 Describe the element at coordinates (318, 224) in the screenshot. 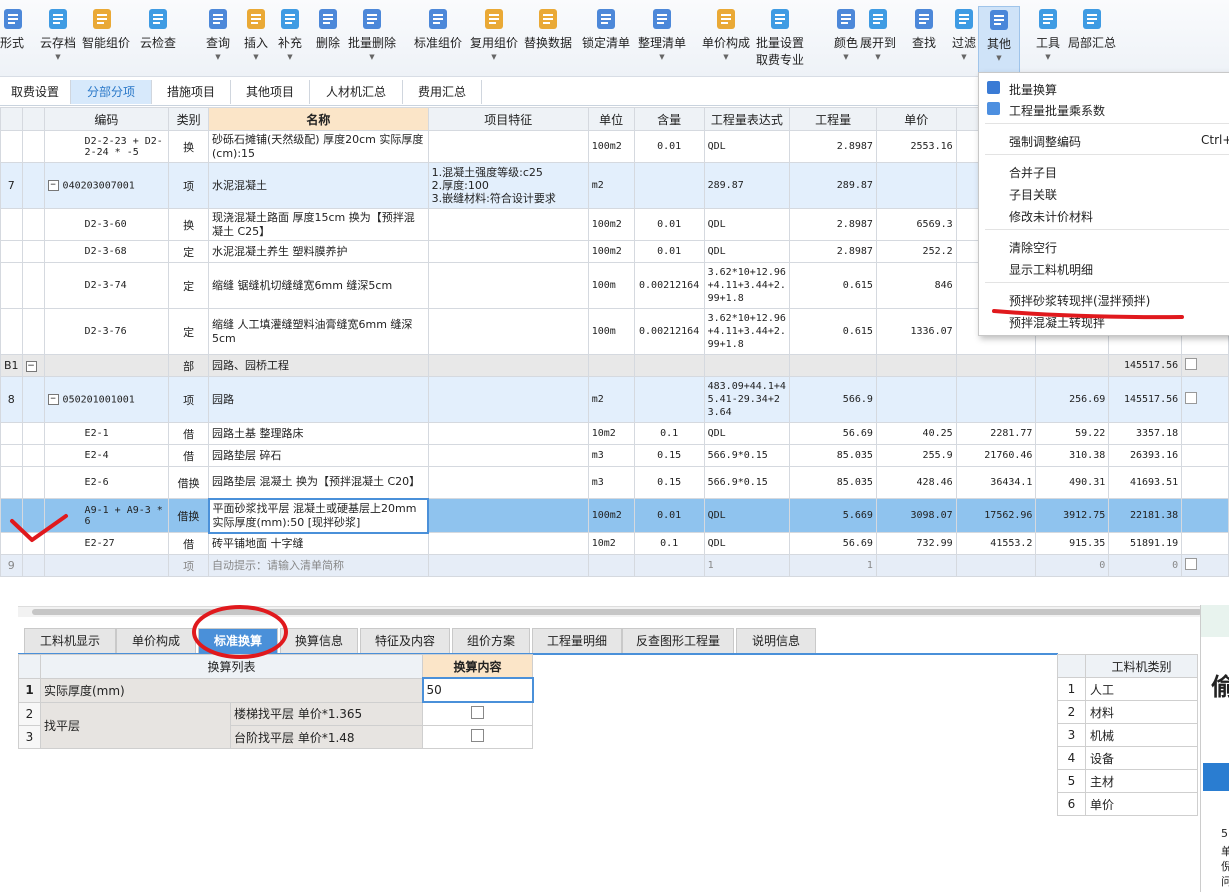

I see `name-cell: 现浇混凝土路面 厚度15cm 换为【预拌混凝土 C25】` at that location.